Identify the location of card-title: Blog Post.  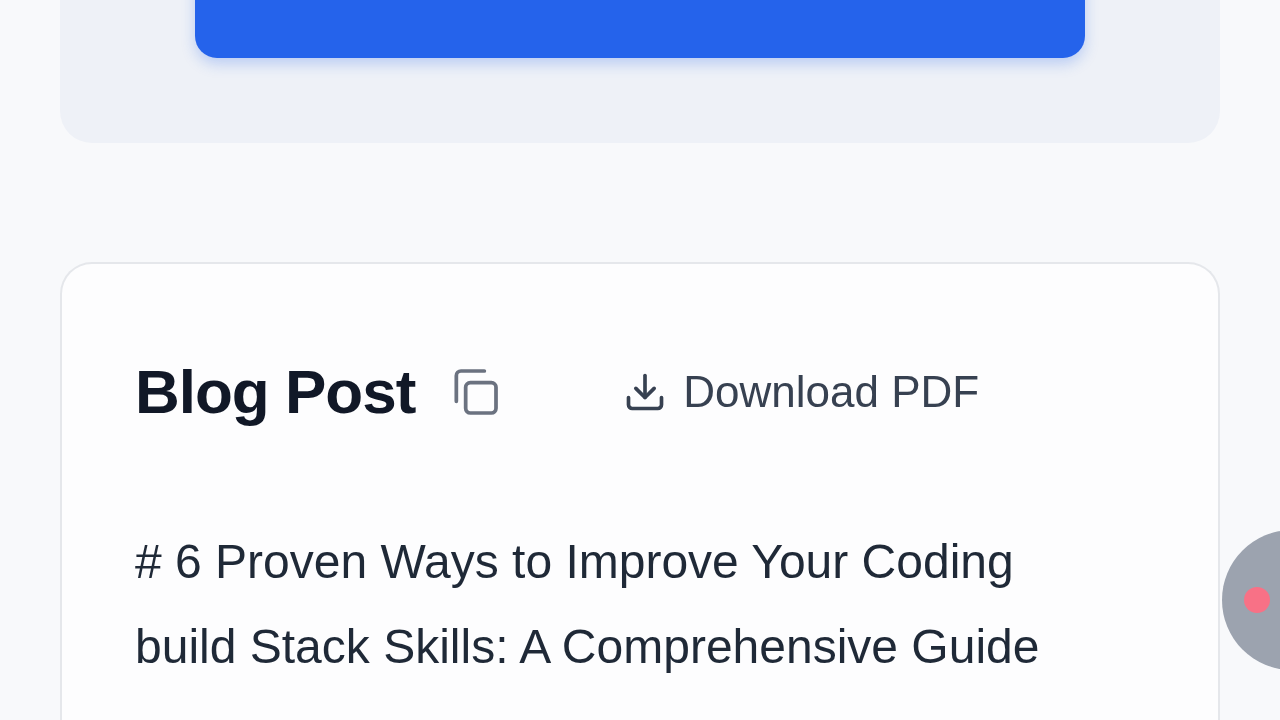
(275, 391).